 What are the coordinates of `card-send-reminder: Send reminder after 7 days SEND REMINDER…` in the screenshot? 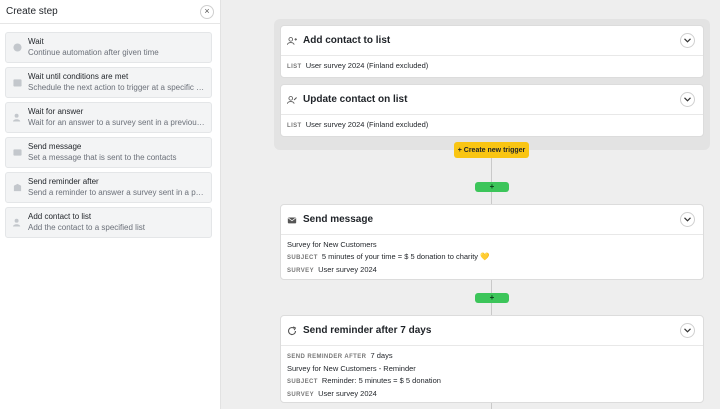 It's located at (492, 359).